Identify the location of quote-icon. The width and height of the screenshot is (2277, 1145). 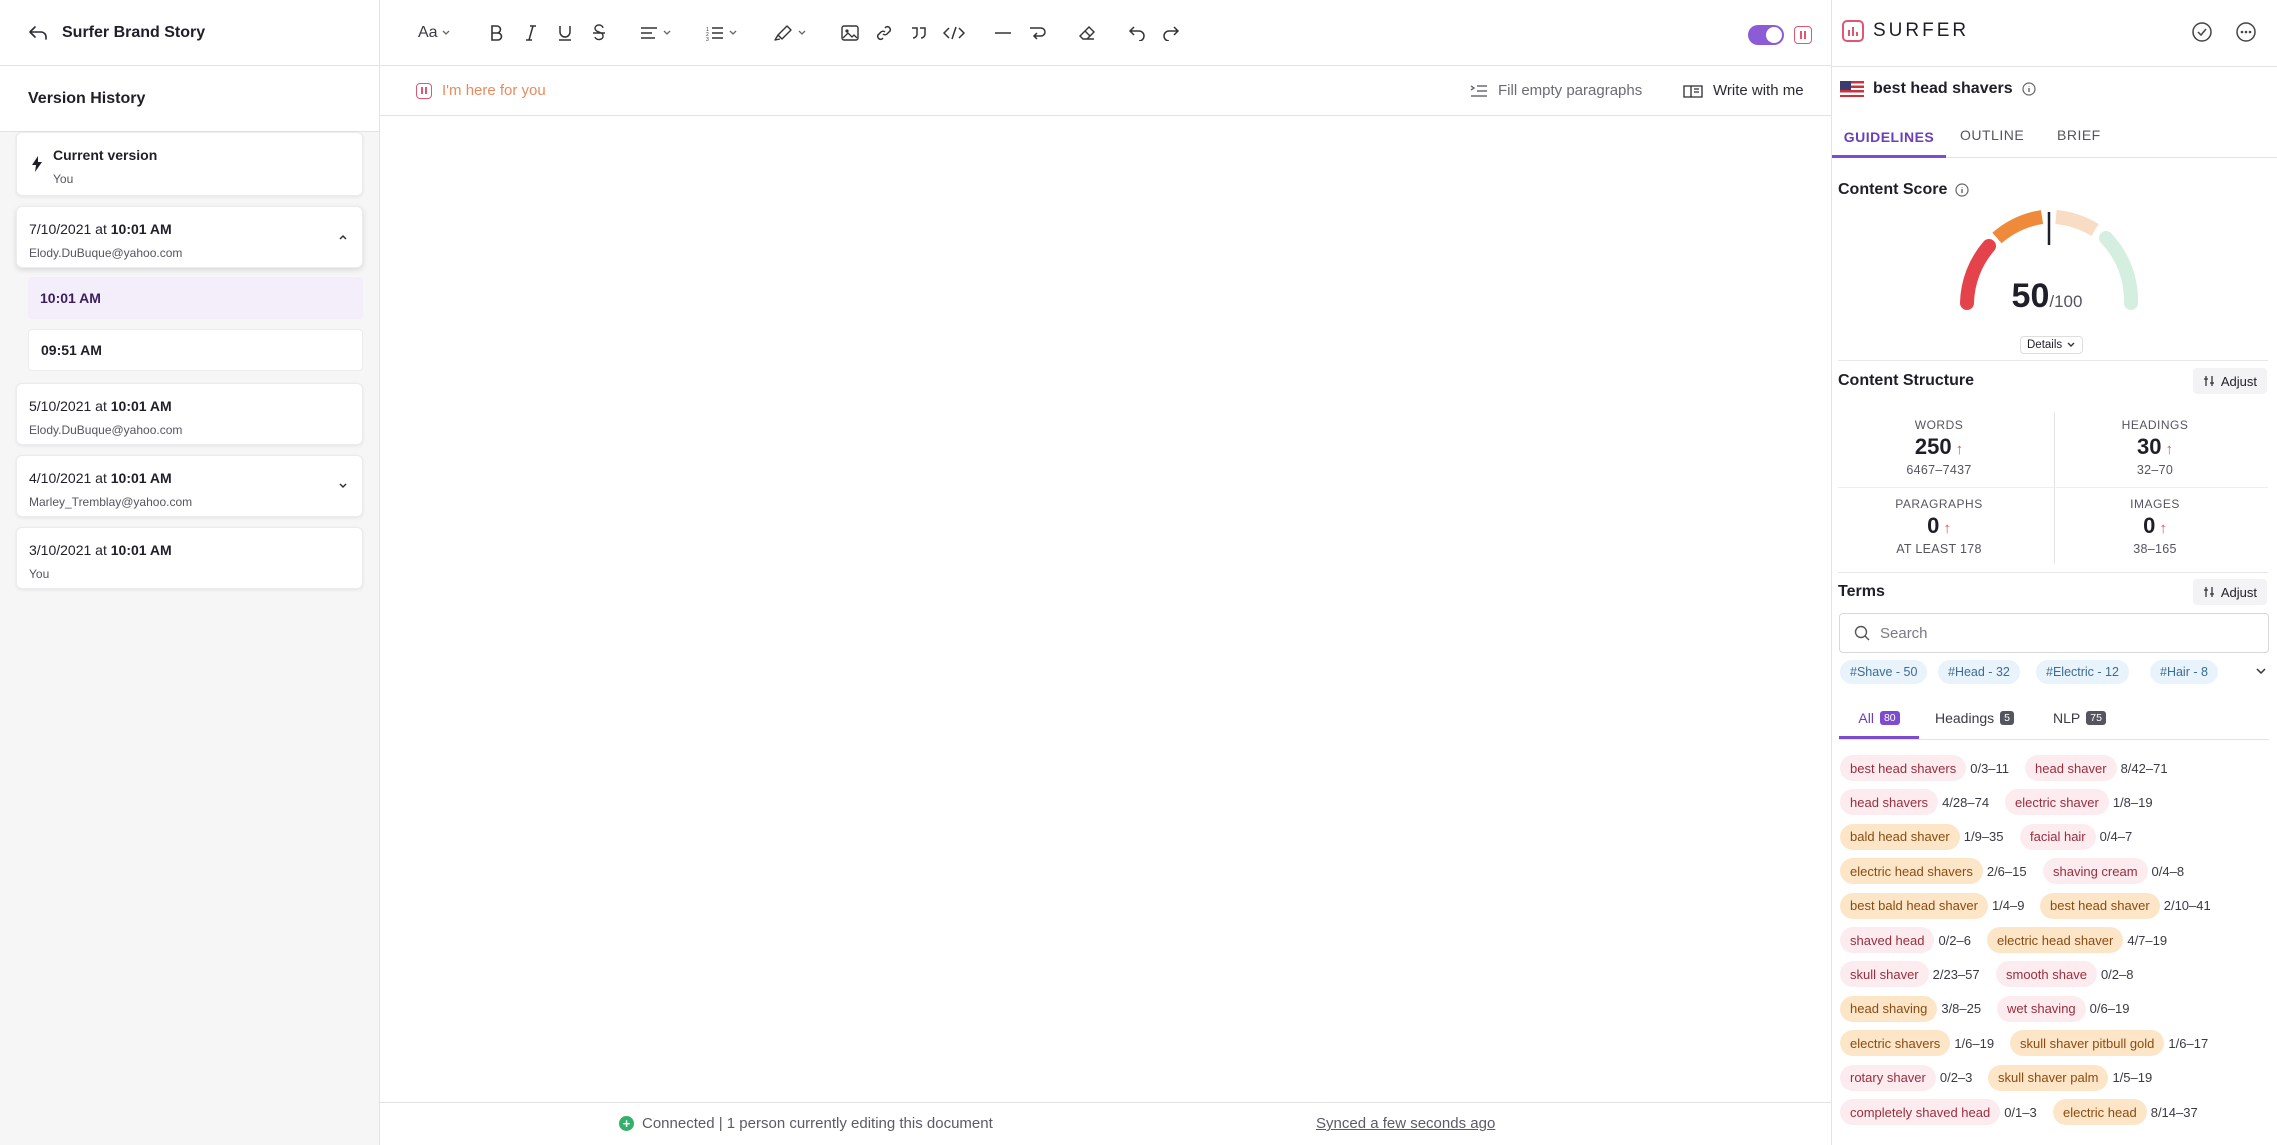
(919, 33).